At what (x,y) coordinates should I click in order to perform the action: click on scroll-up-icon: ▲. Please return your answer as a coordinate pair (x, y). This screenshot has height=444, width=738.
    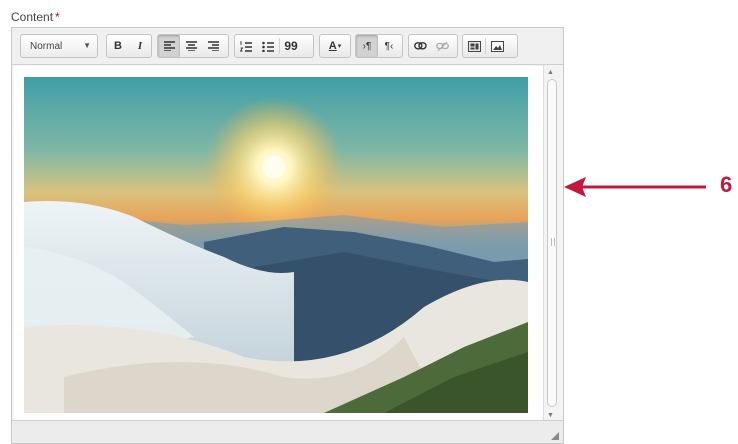
    Looking at the image, I should click on (550, 72).